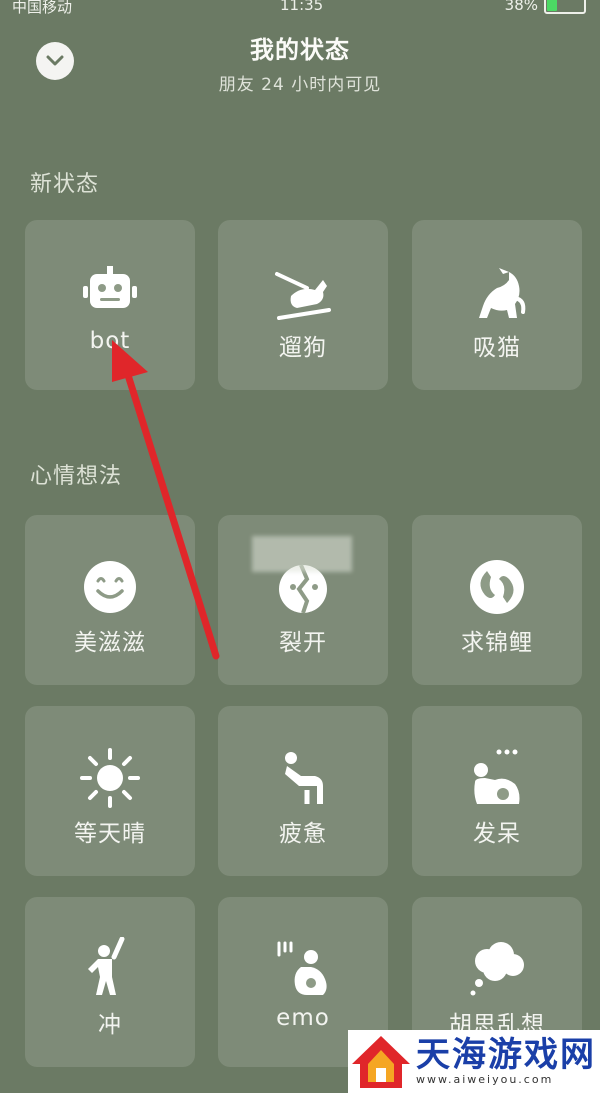 Image resolution: width=600 pixels, height=1093 pixels. Describe the element at coordinates (381, 1061) in the screenshot. I see `house-logo-icon` at that location.